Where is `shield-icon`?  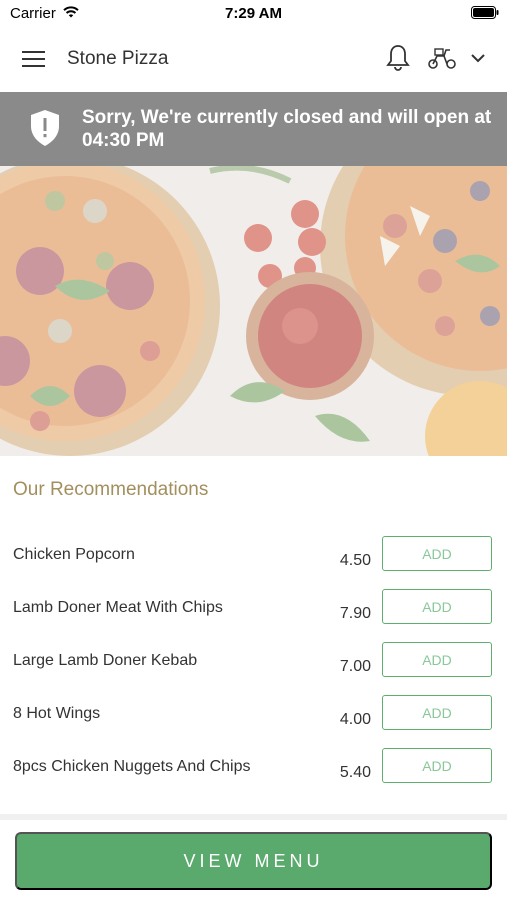 shield-icon is located at coordinates (45, 128).